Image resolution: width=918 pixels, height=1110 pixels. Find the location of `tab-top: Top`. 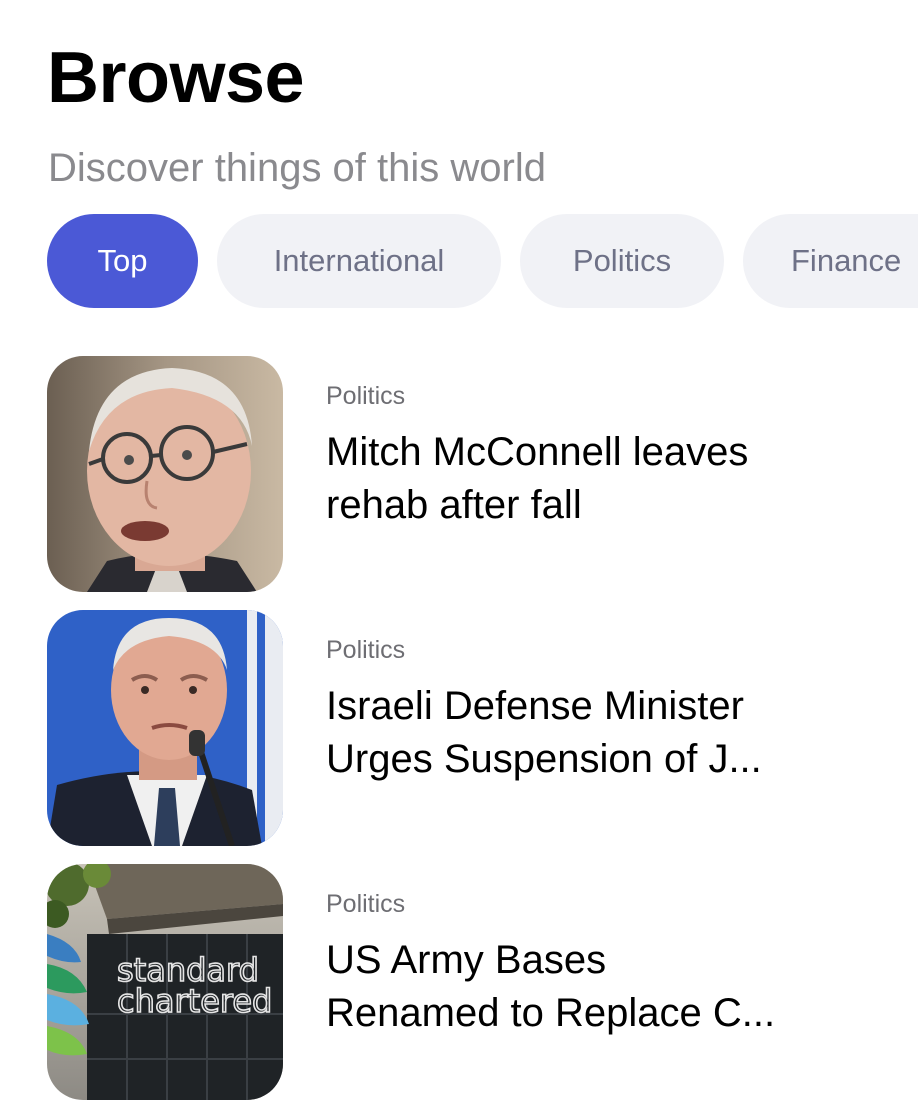

tab-top: Top is located at coordinates (122, 261).